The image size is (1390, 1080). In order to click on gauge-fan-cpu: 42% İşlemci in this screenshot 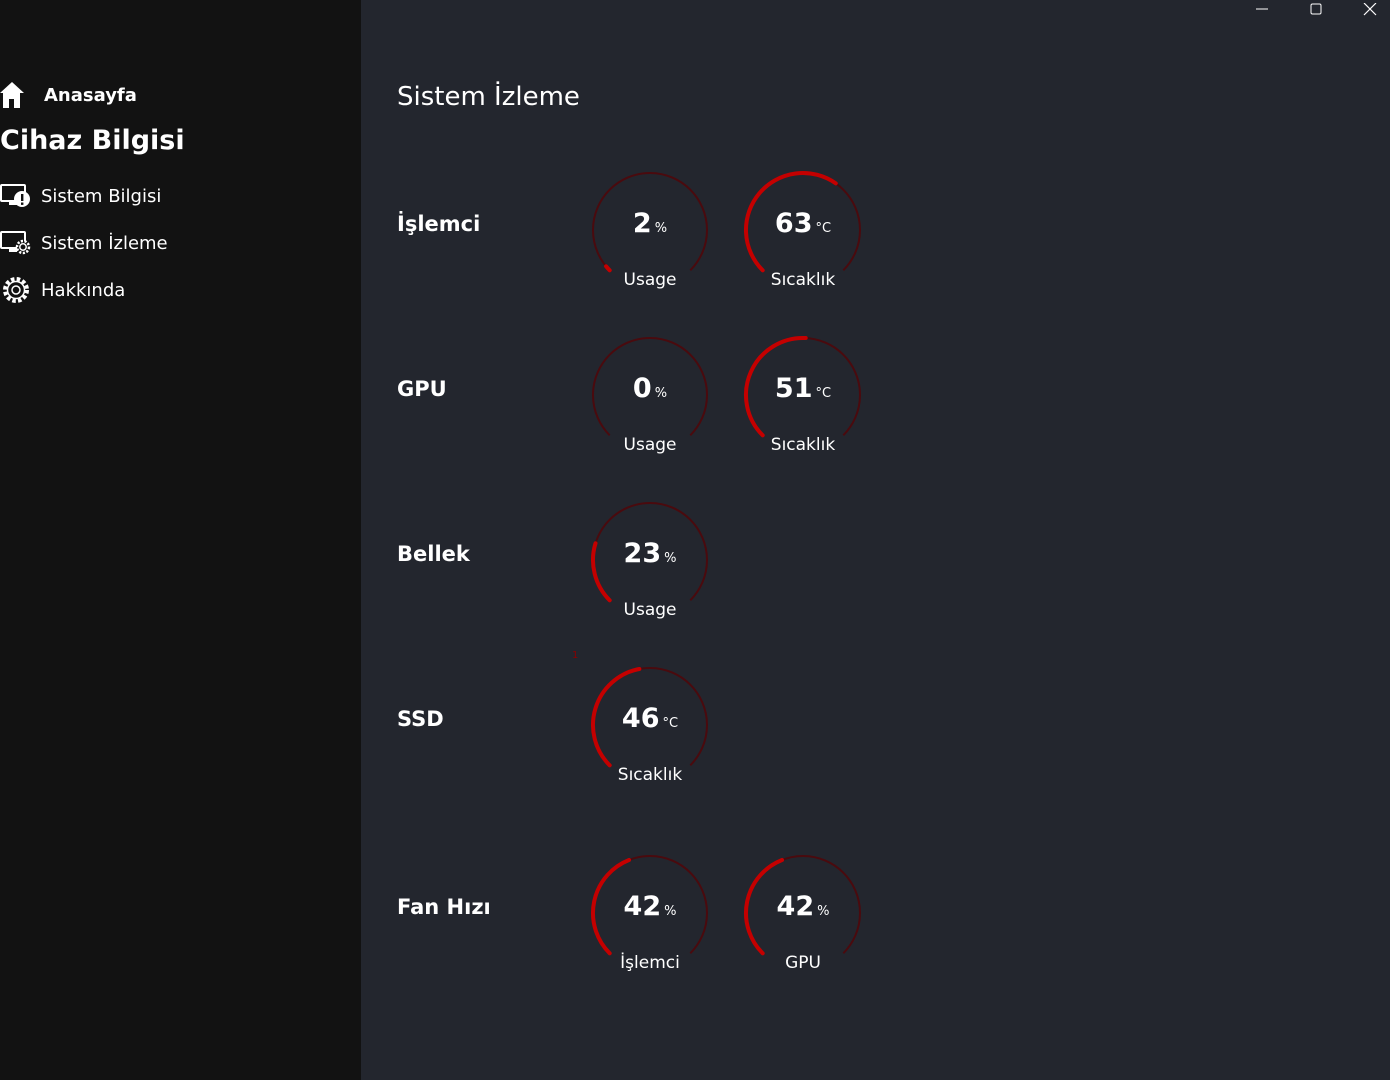, I will do `click(650, 923)`.